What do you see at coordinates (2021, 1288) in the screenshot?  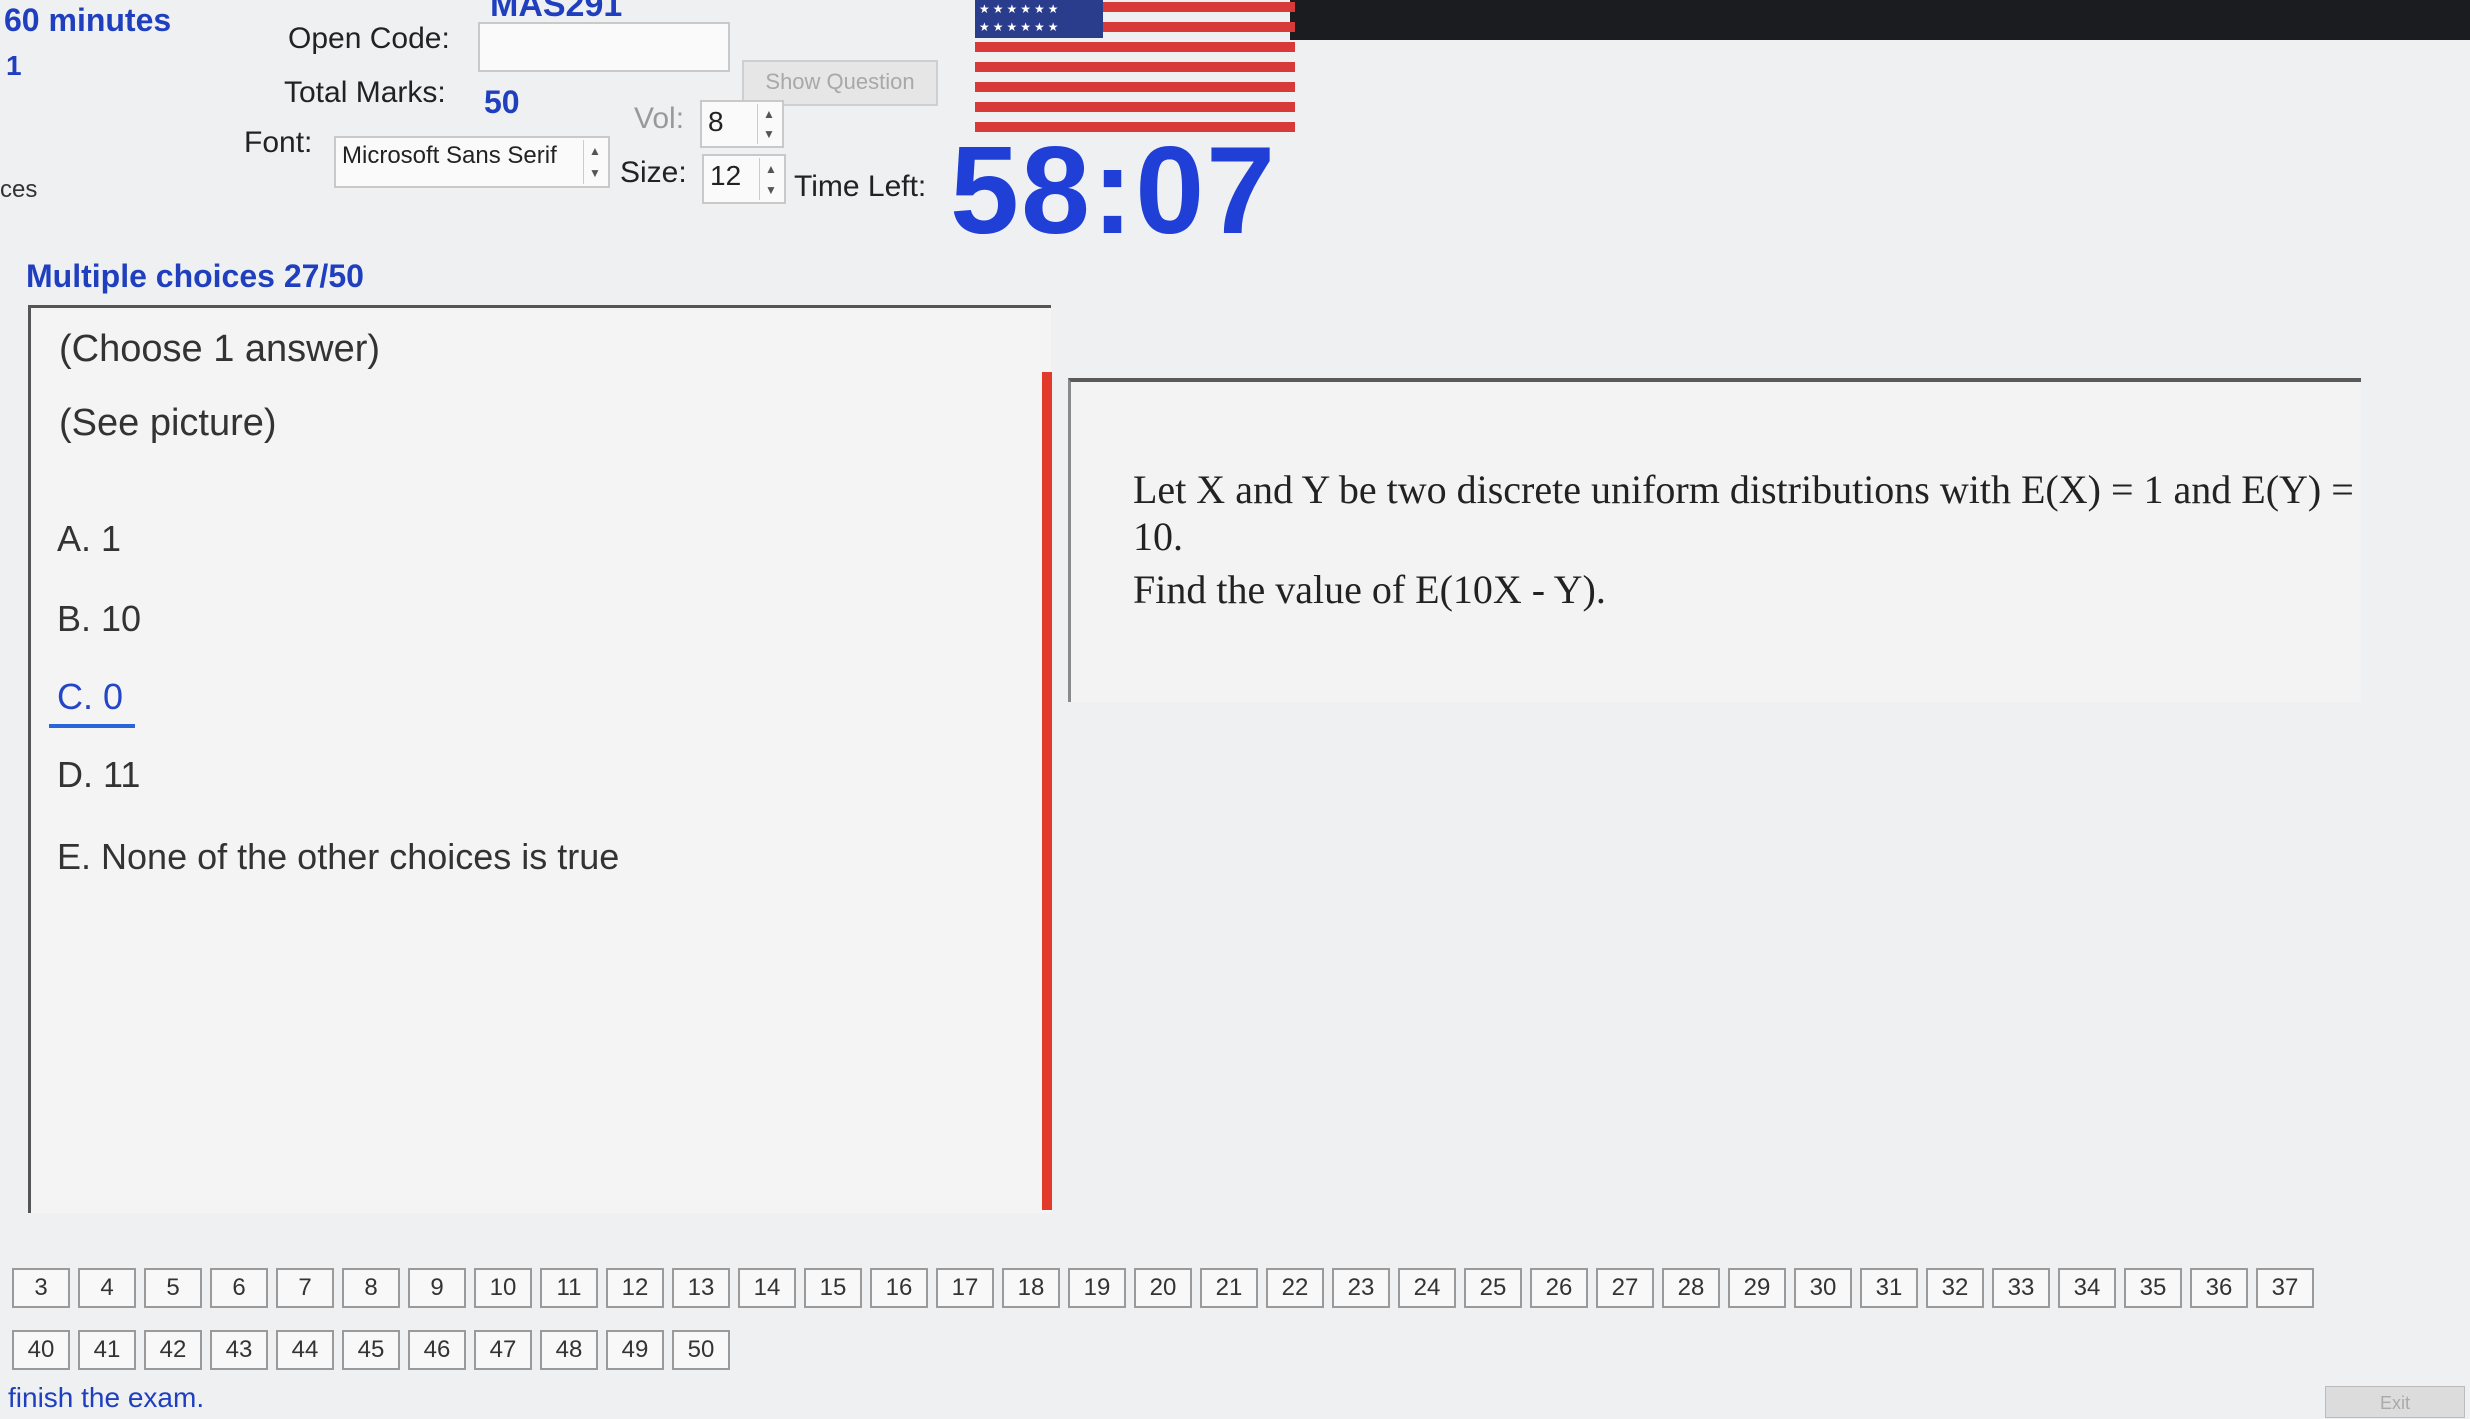 I see `question-nav-button: 33` at bounding box center [2021, 1288].